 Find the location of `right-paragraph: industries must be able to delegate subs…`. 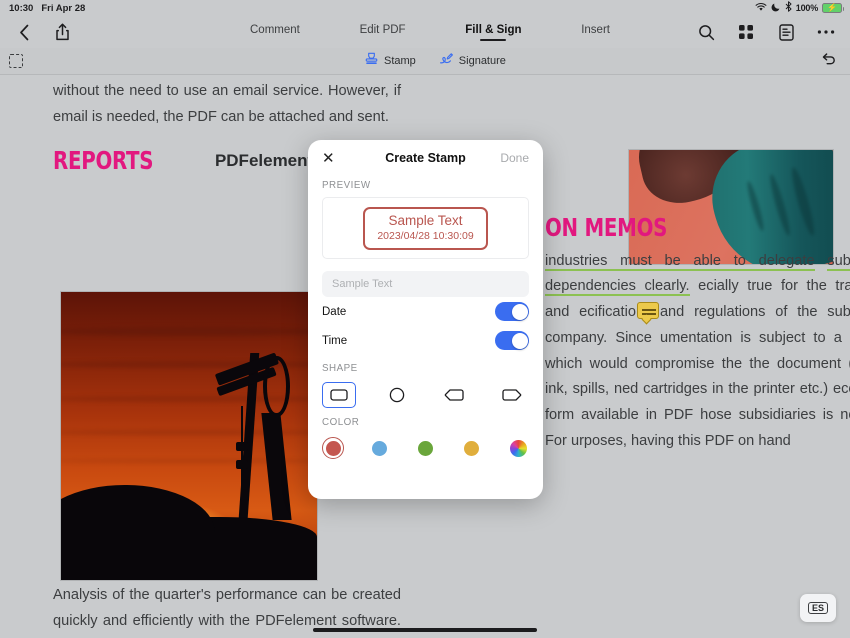

right-paragraph: industries must be able to delegate subs… is located at coordinates (697, 352).